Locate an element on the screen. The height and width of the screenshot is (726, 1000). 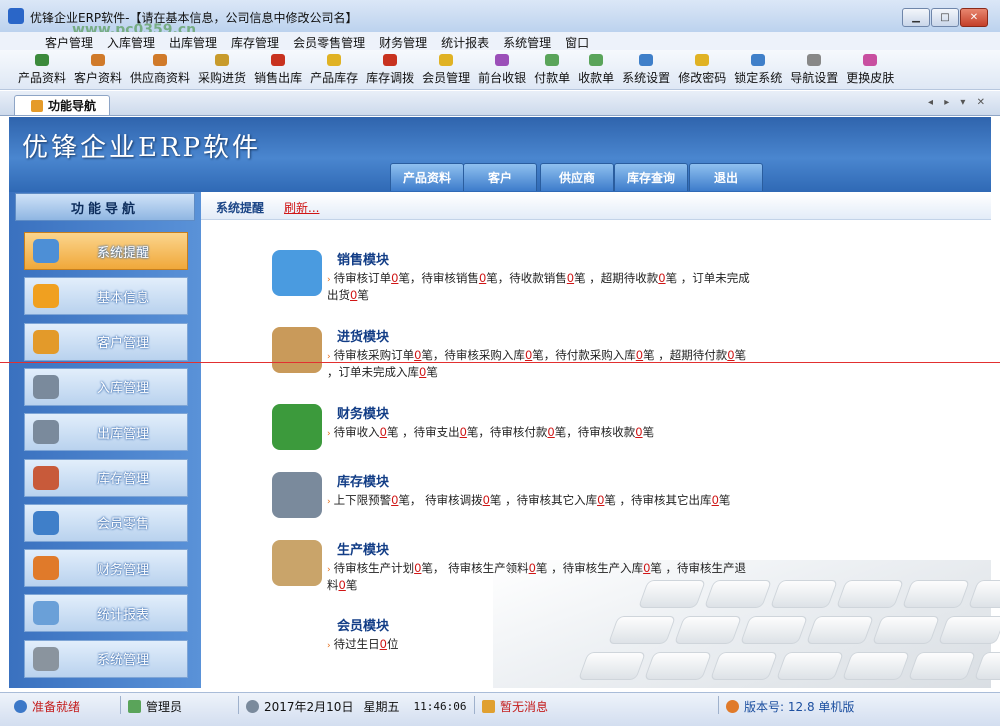
status-text: 笔，待审核付款 is located at coordinates (507, 432).